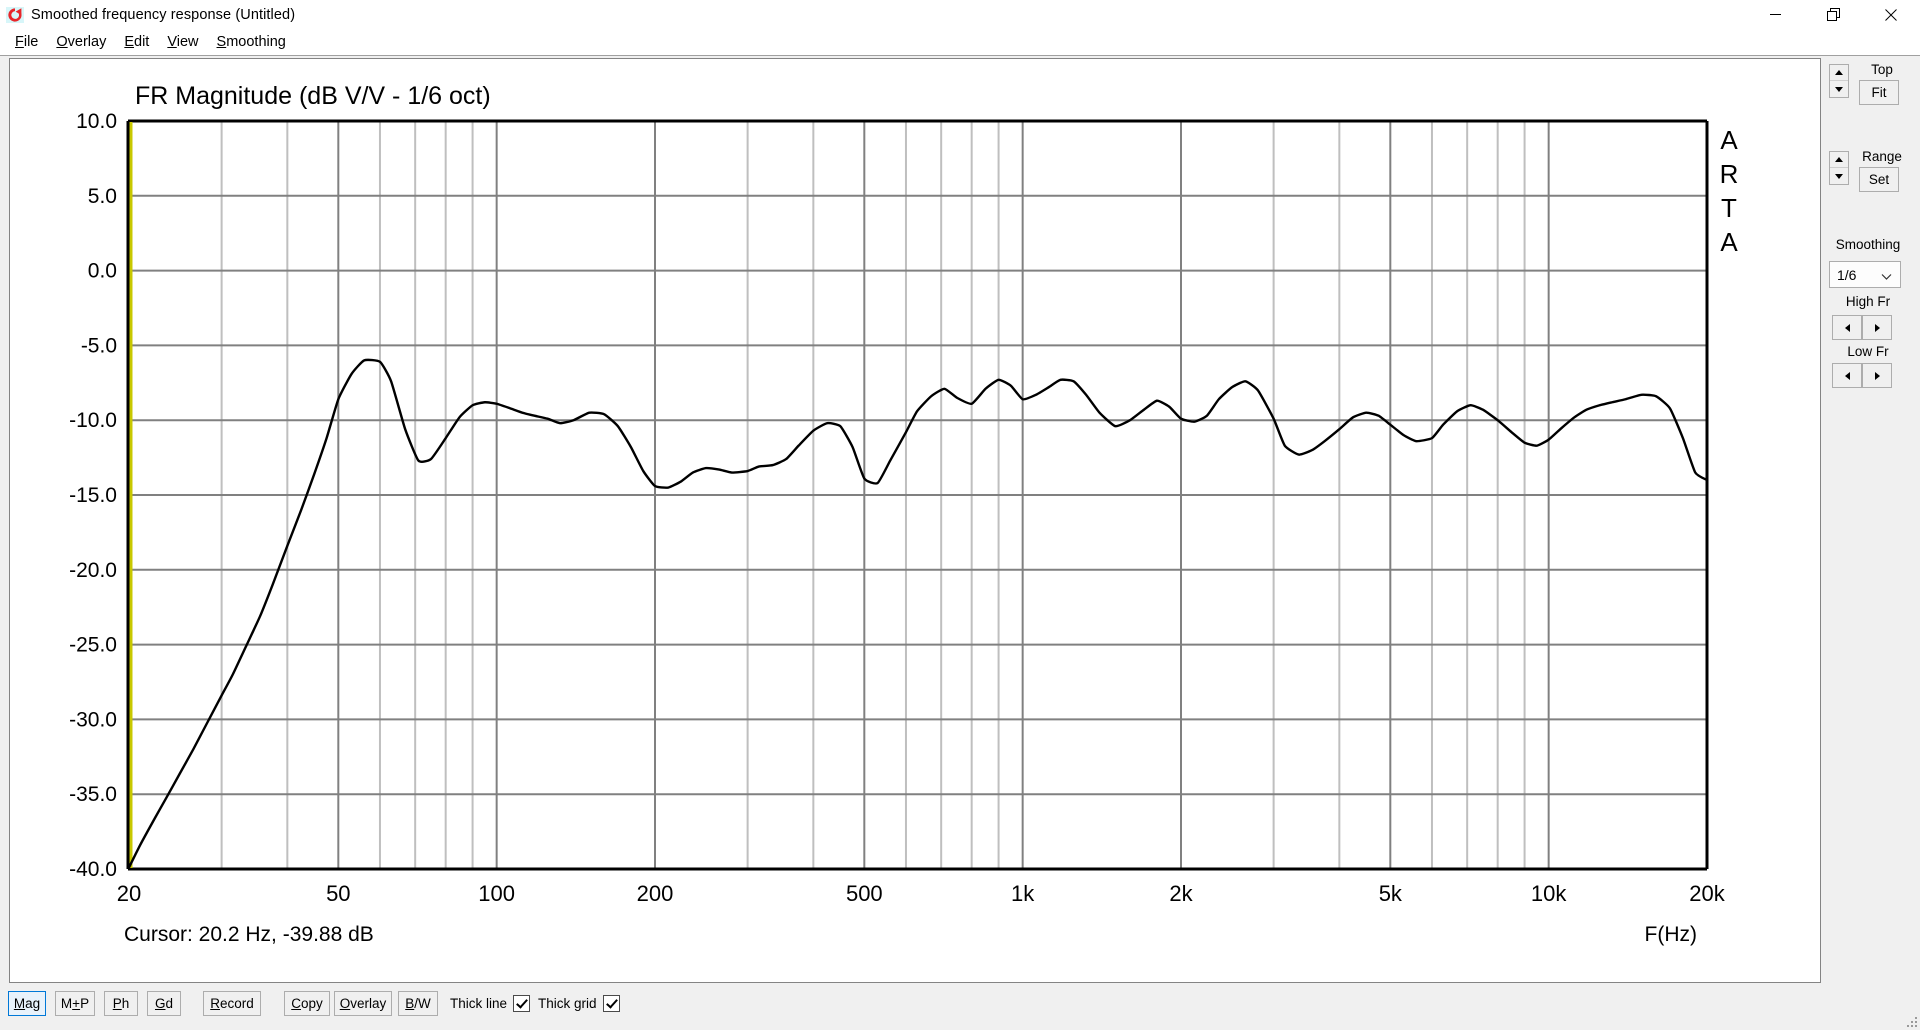 The image size is (1920, 1030). I want to click on gd-button: Gd, so click(164, 1003).